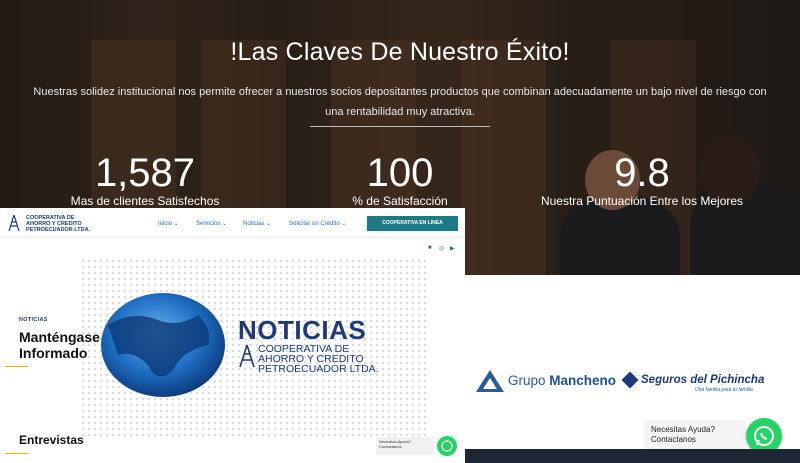 This screenshot has width=800, height=463. Describe the element at coordinates (33, 320) in the screenshot. I see `news-section-label: NOTICIAS` at that location.